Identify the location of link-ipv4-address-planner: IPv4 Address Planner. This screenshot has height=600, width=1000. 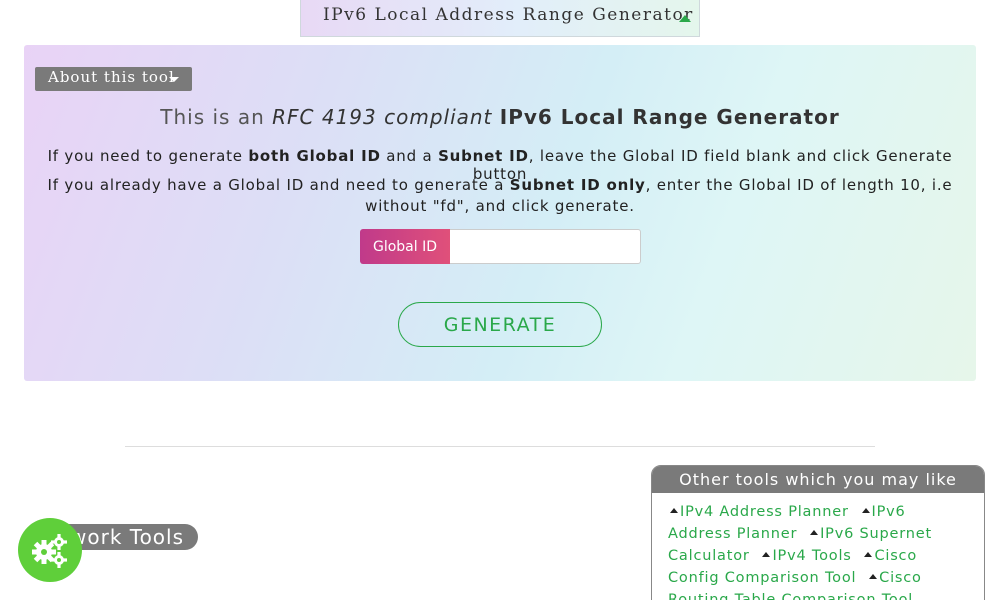
(764, 512).